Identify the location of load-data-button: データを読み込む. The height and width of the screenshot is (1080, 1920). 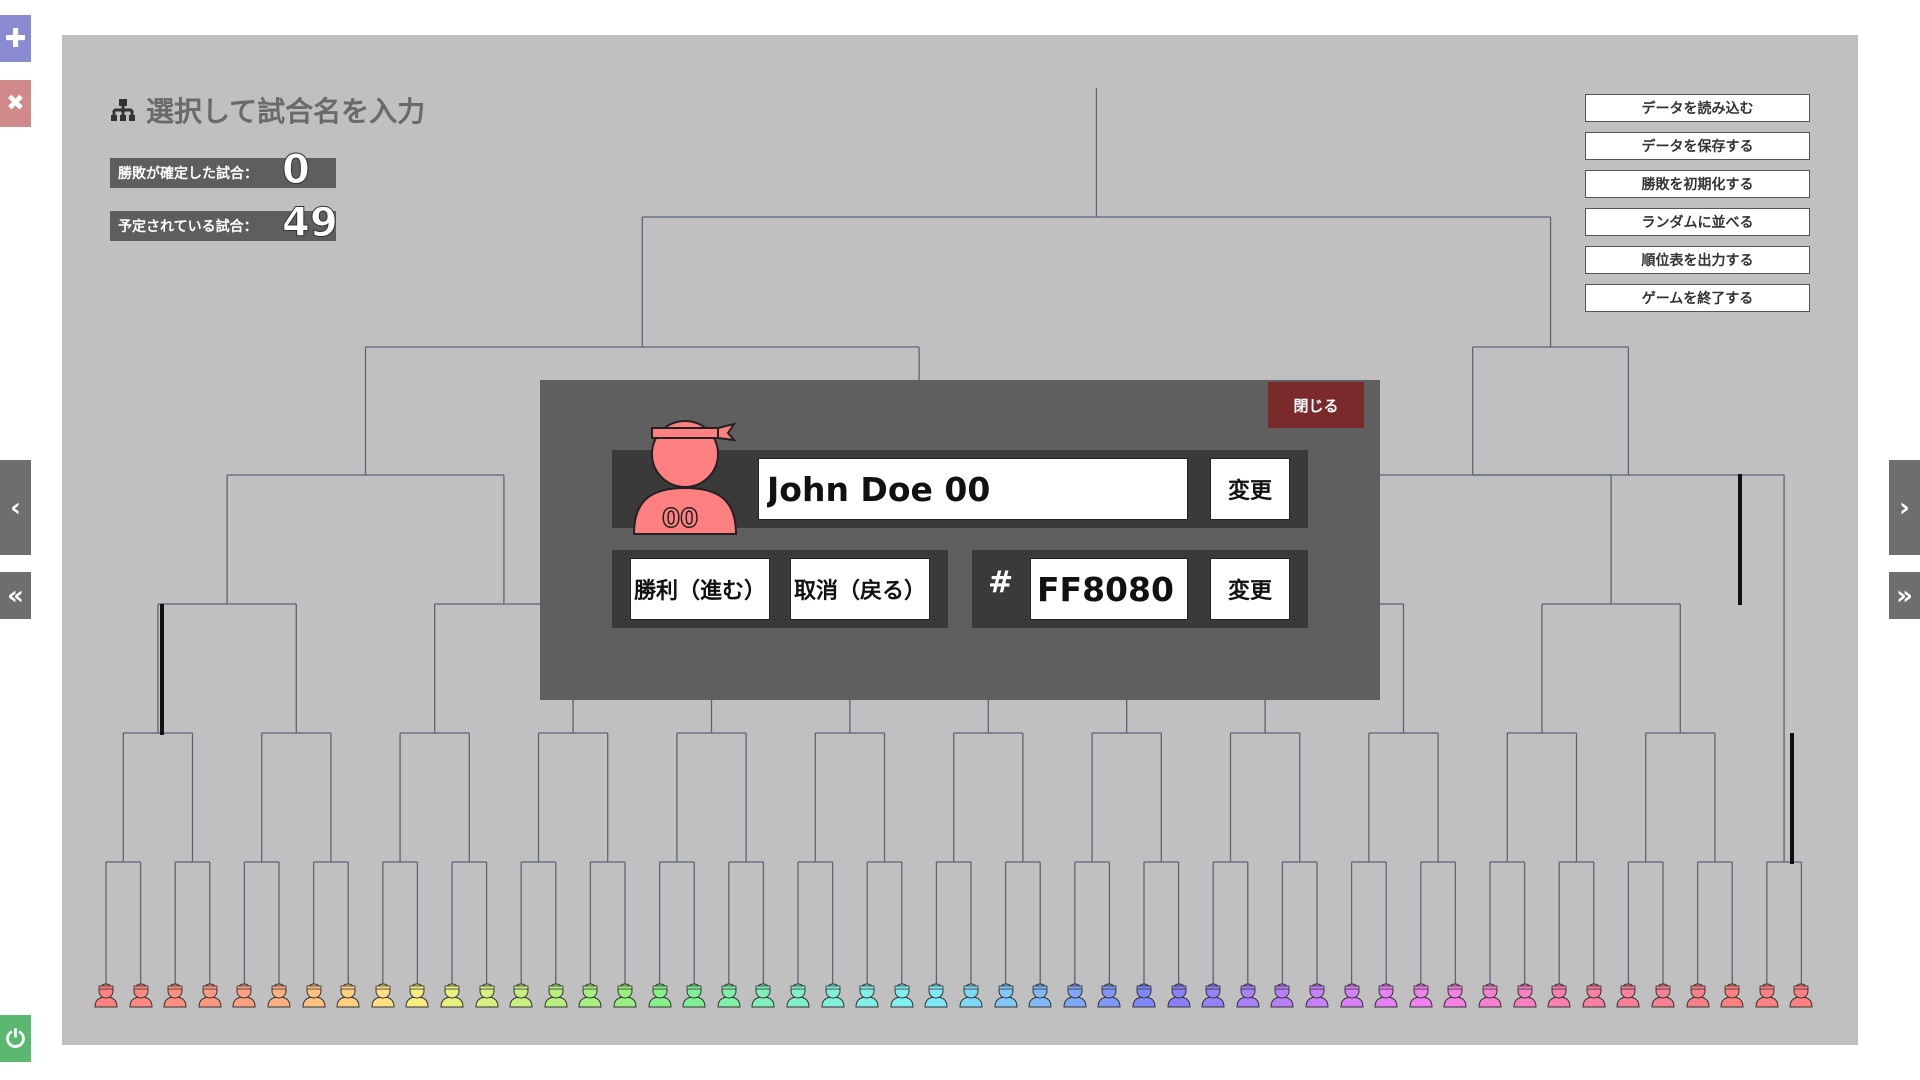
(1697, 108).